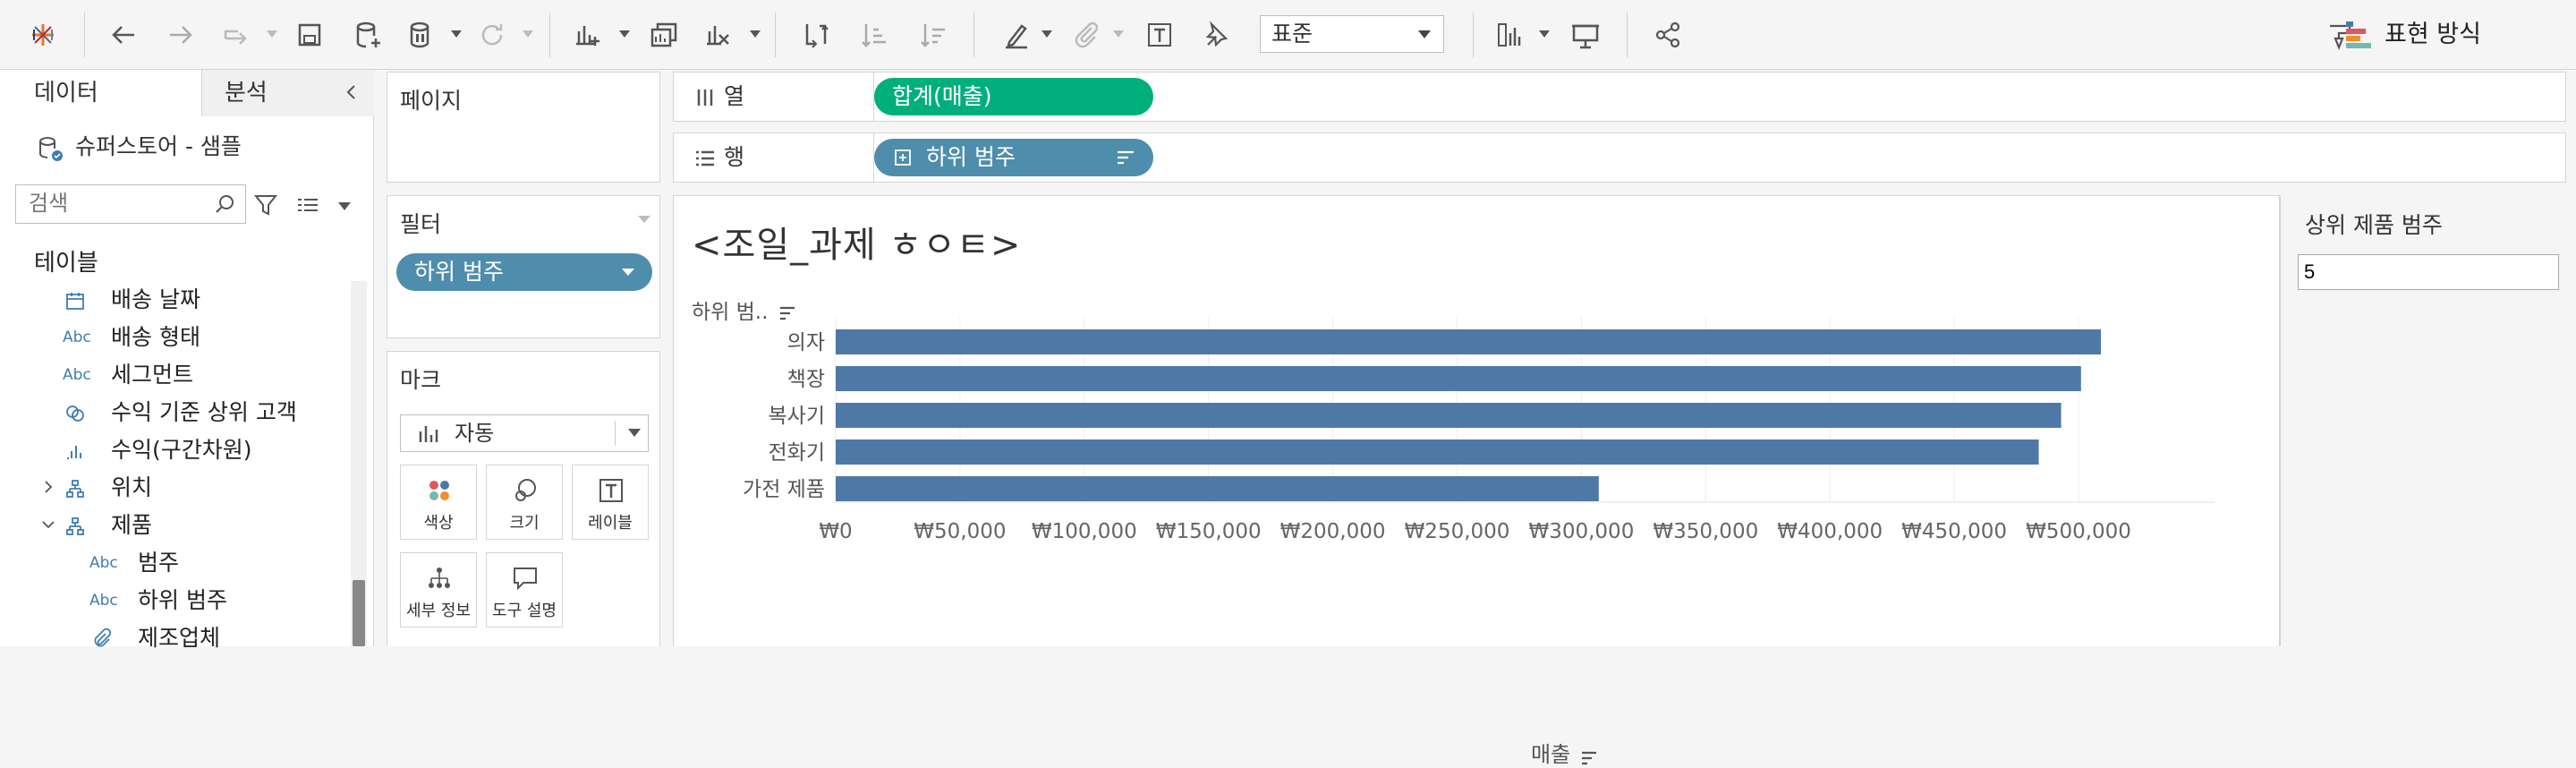  I want to click on fit-select: 표준, so click(1352, 34).